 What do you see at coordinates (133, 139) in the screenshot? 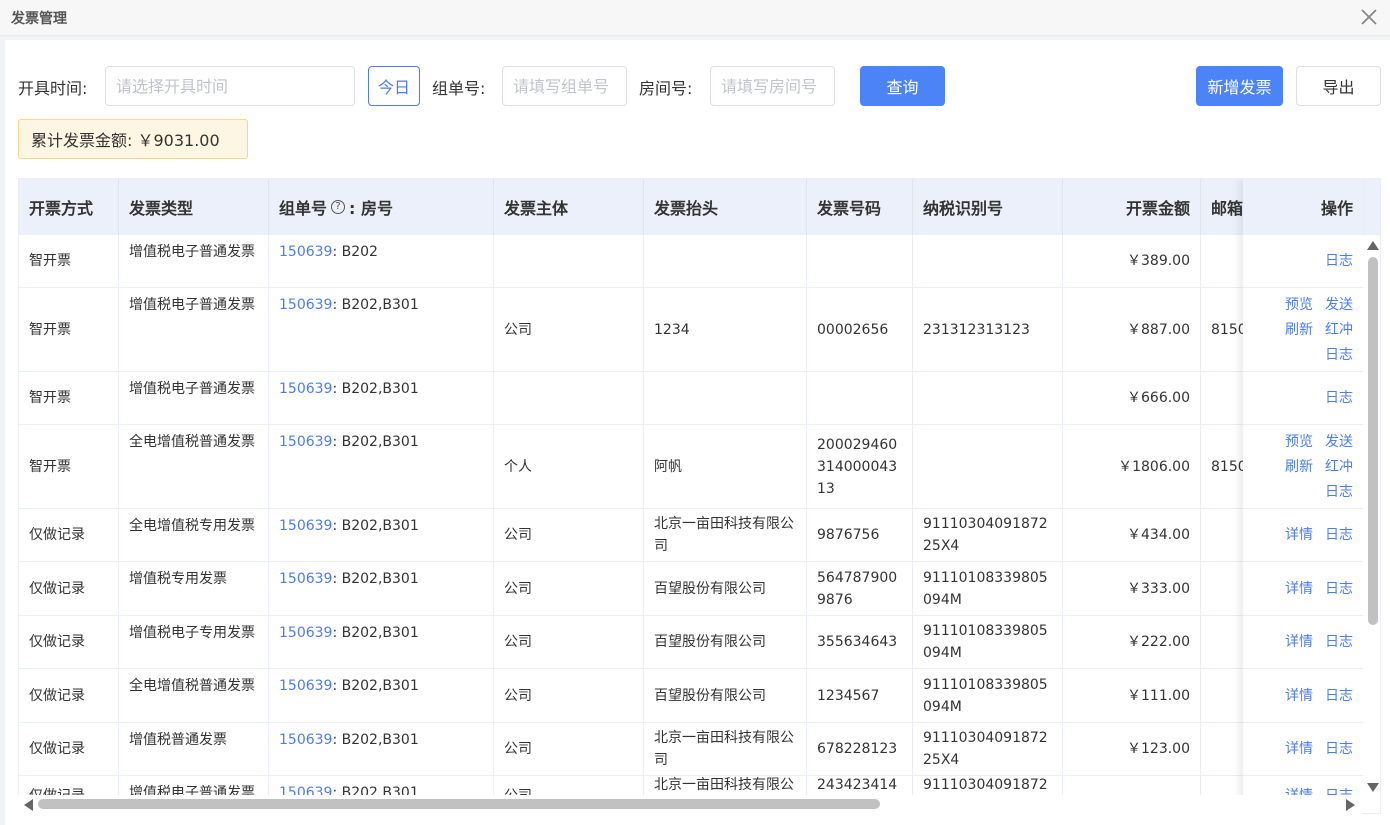
I see `total-amount-badge: 累计发票金额: ￥9031.00` at bounding box center [133, 139].